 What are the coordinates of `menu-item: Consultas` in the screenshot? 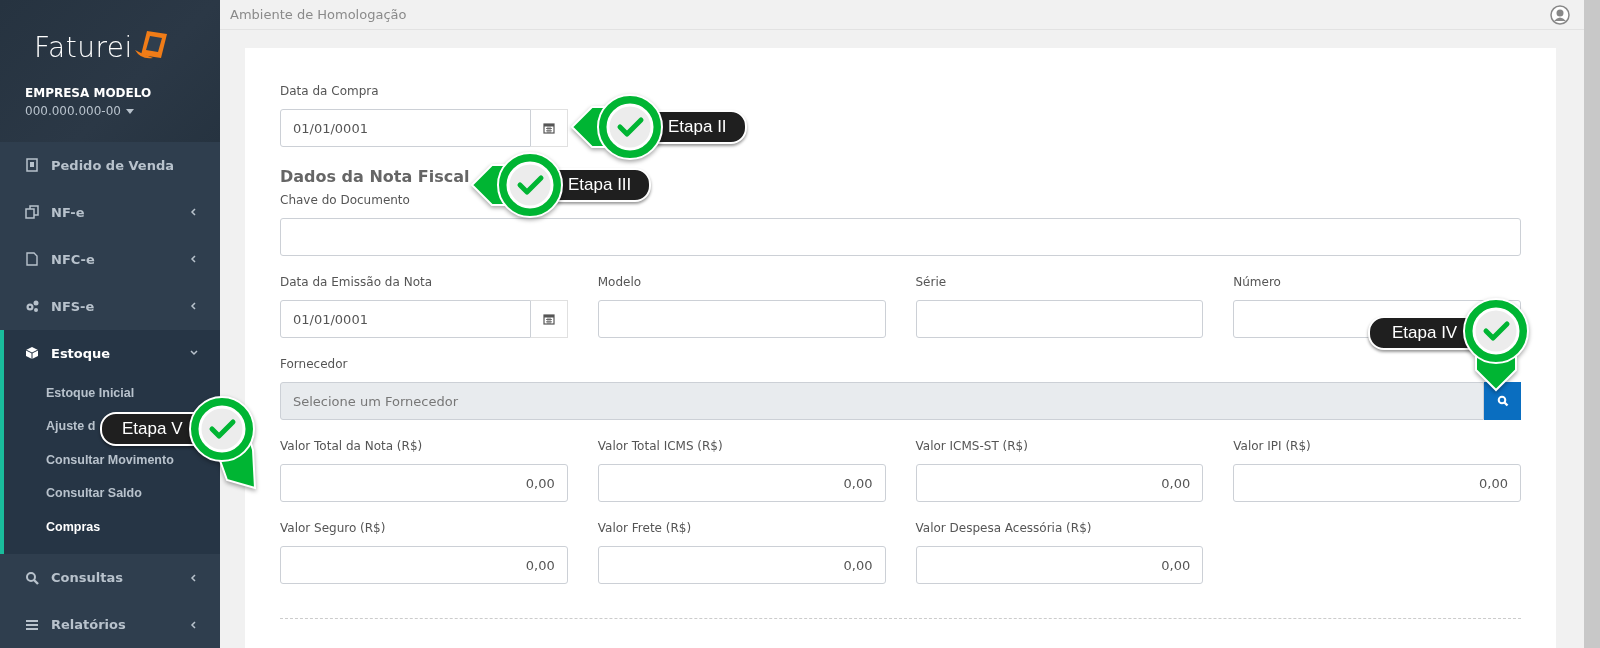 It's located at (110, 577).